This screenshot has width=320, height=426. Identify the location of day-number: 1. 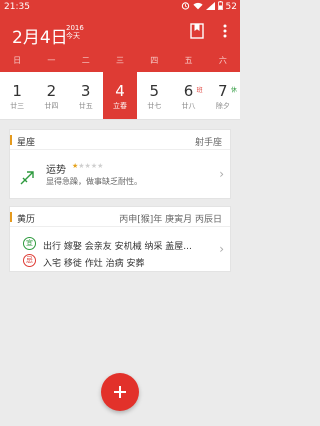
(17, 91).